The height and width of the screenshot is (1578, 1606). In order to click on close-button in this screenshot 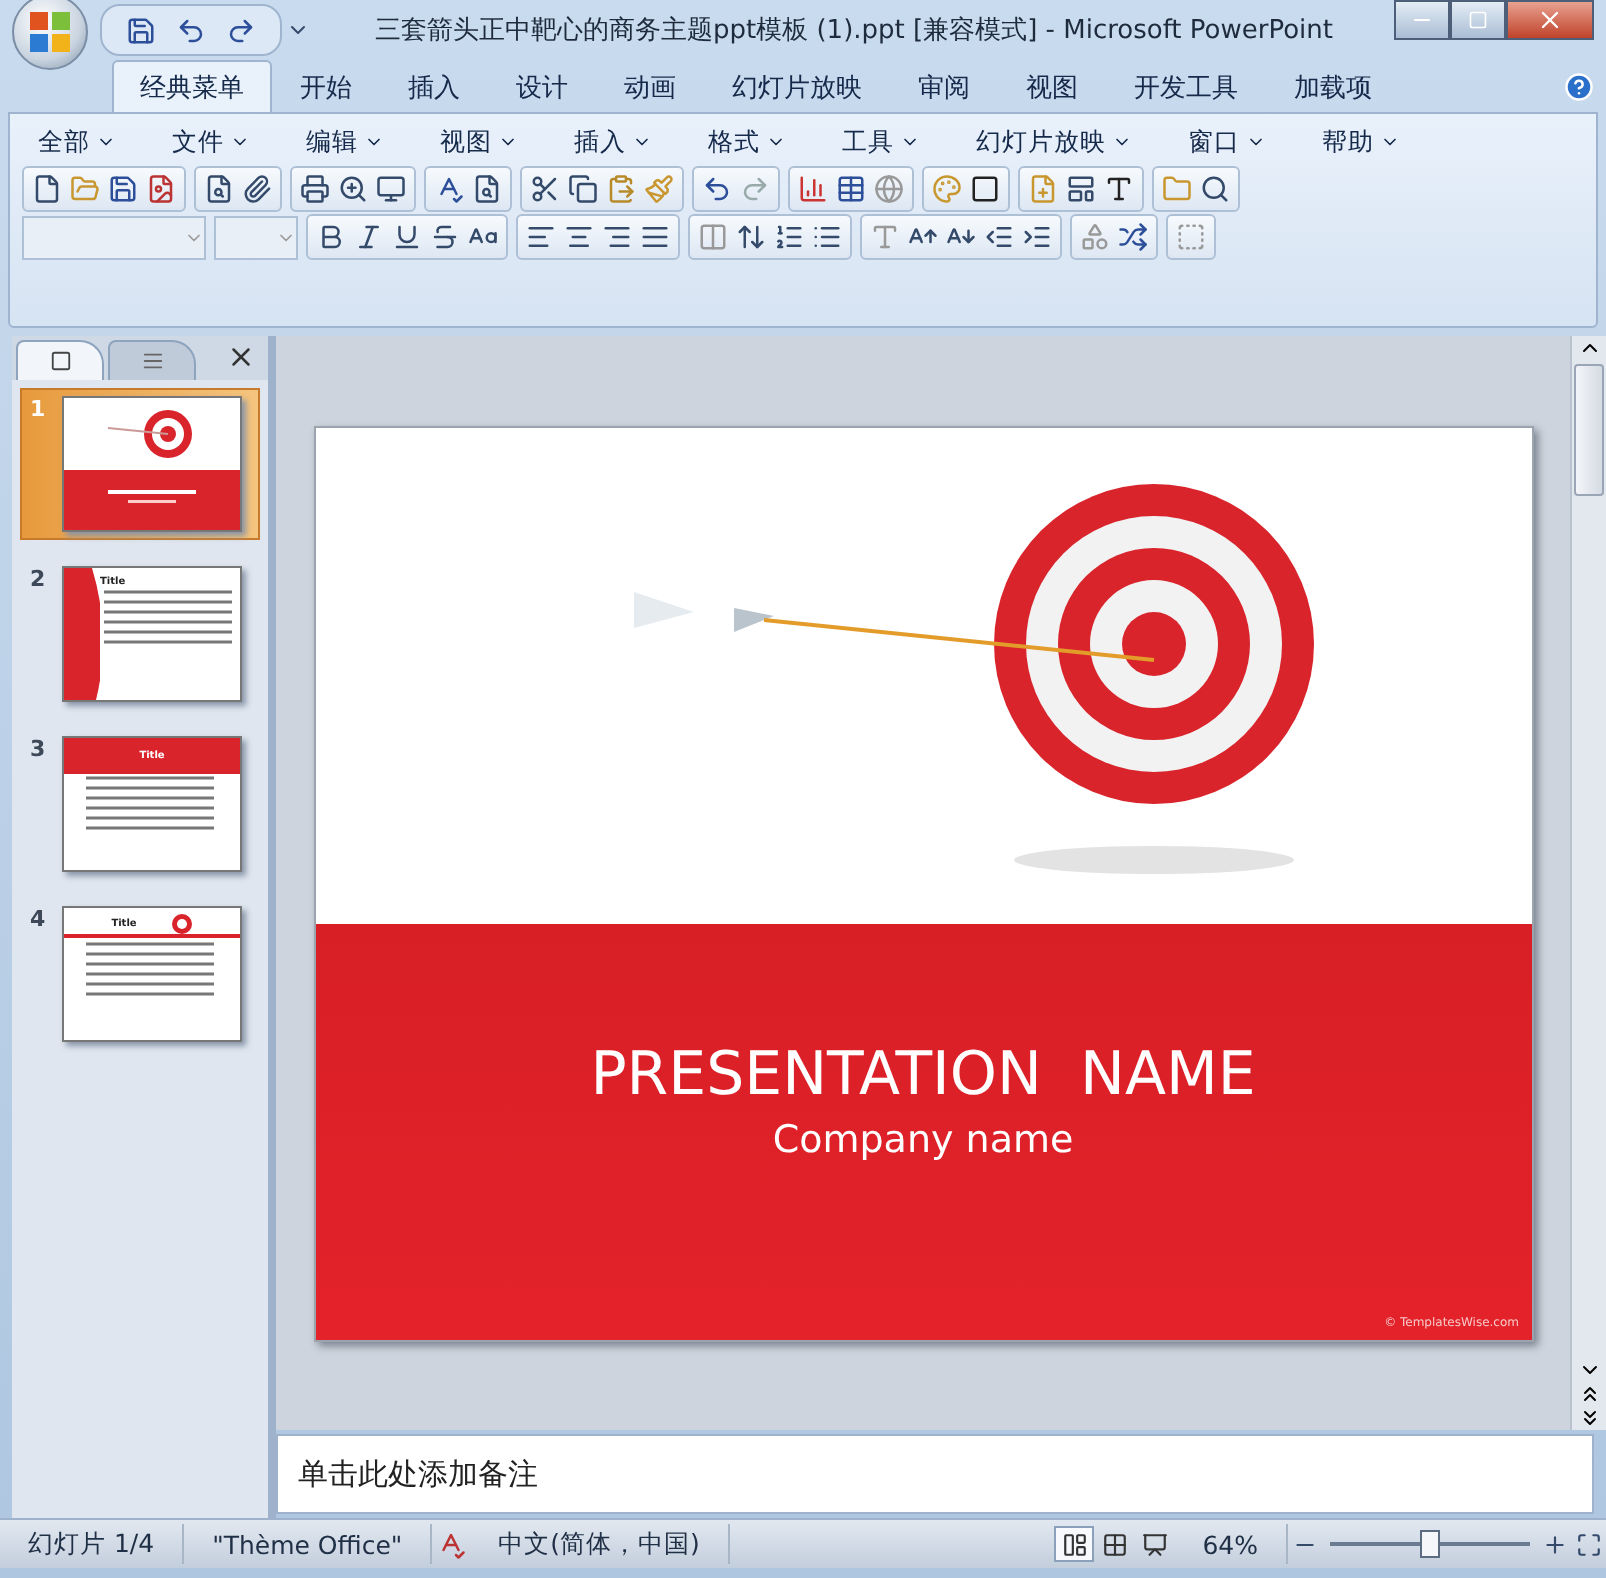, I will do `click(1550, 20)`.